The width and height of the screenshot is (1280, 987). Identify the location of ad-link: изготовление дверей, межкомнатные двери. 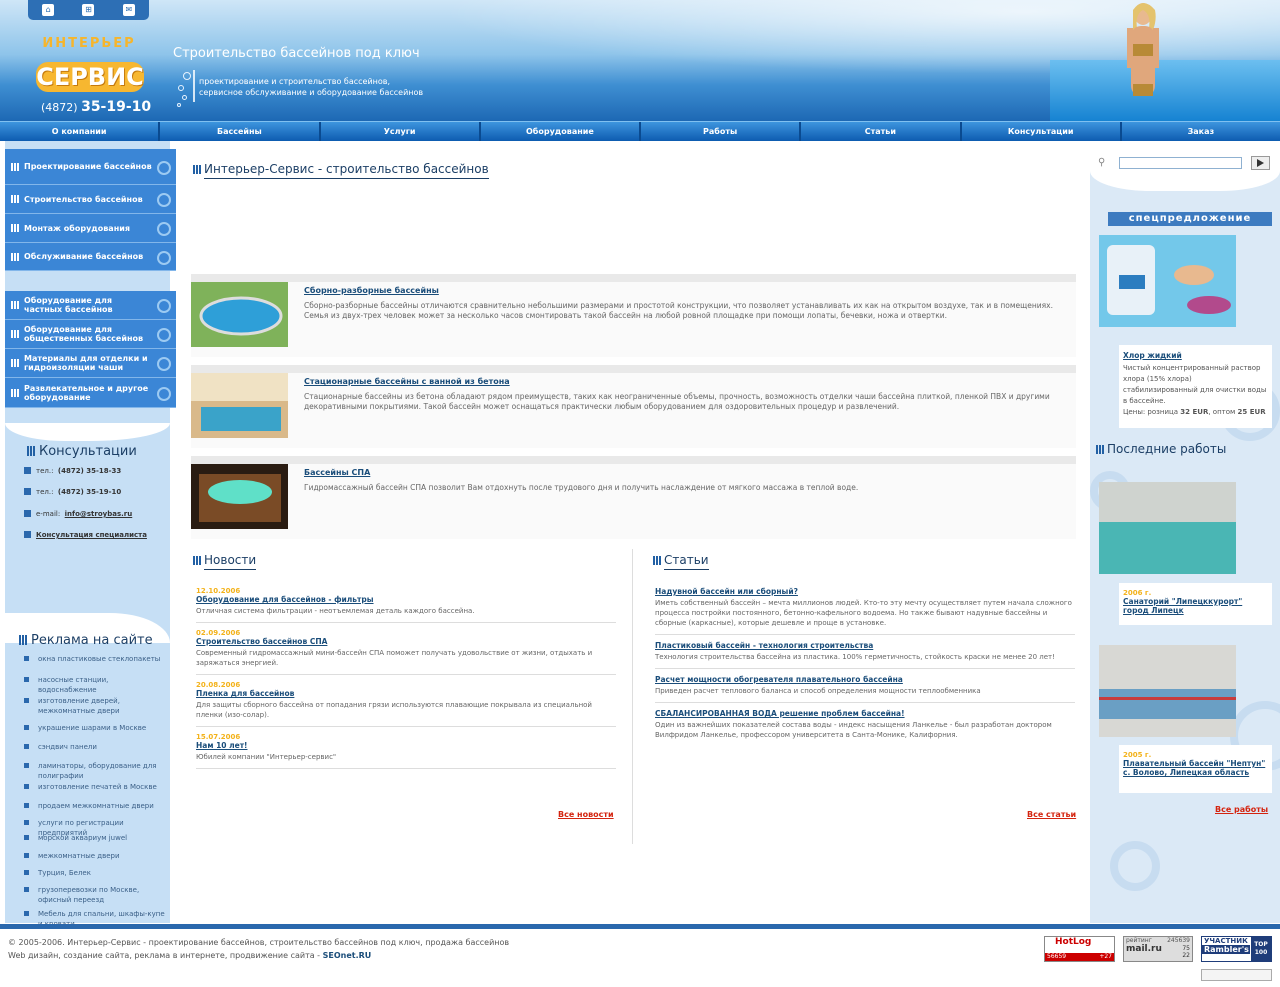
(94, 709).